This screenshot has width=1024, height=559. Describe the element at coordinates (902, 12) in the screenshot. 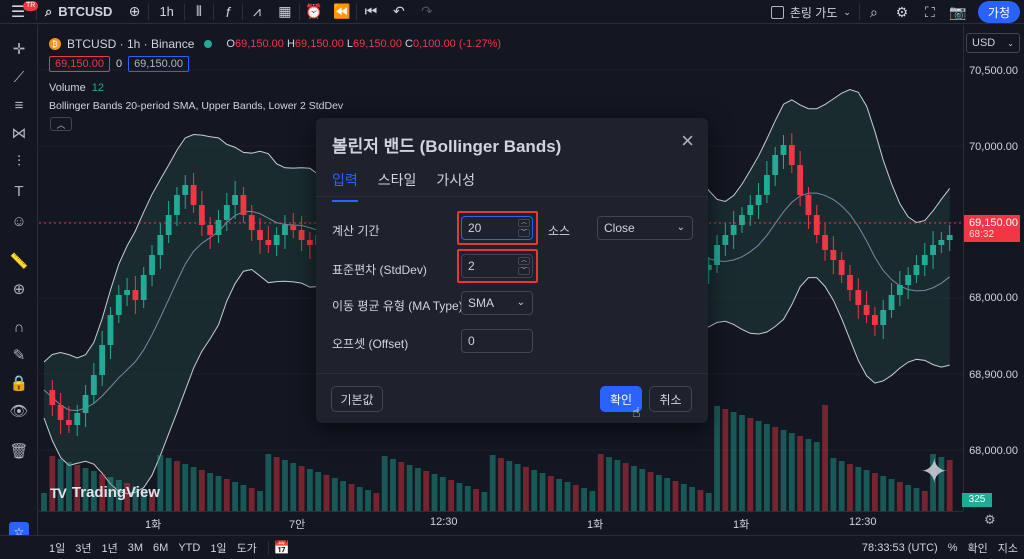

I see `settings-button: ⚙` at that location.